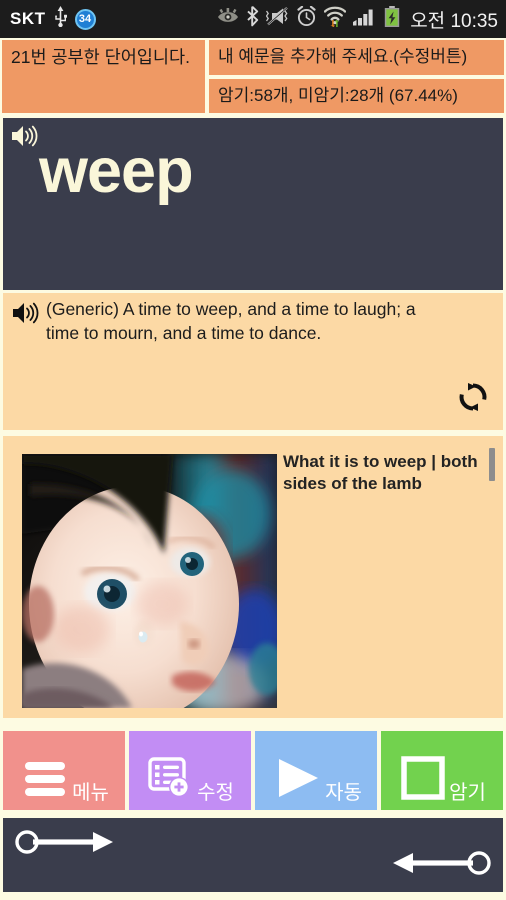 The image size is (506, 900). I want to click on add-example-banner: 내 예문을 추가해 주세요.(수정버튼), so click(356, 57).